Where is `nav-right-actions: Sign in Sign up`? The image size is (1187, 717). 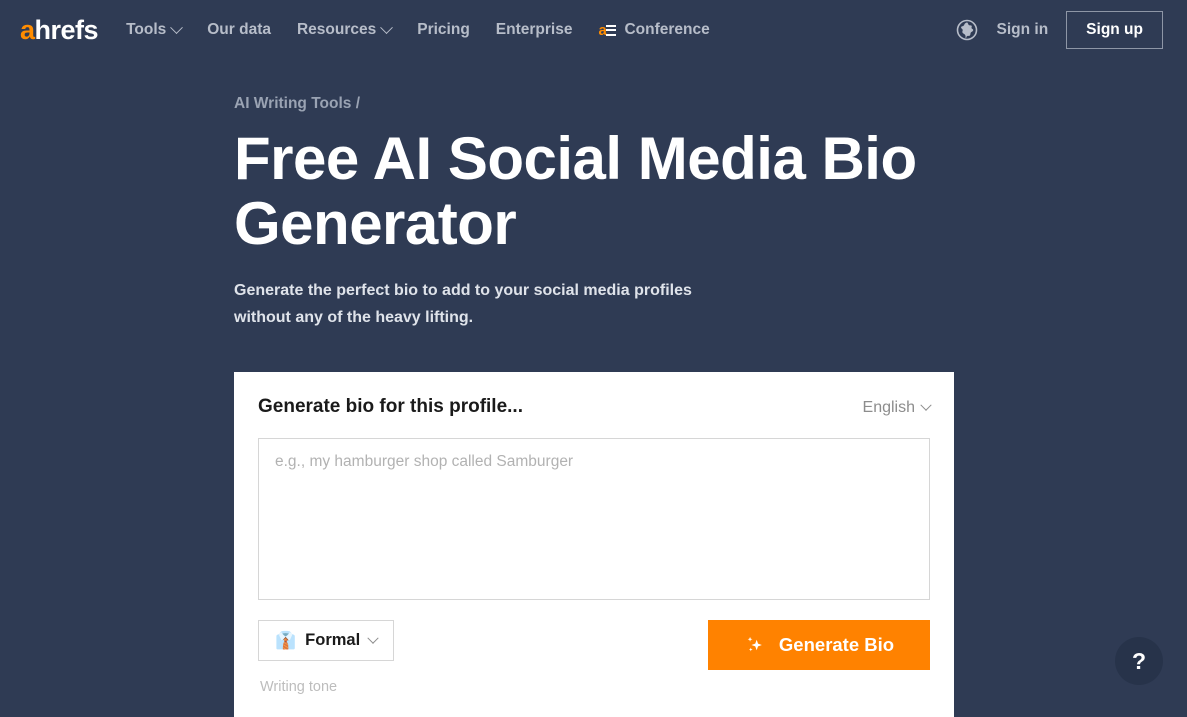
nav-right-actions: Sign in Sign up is located at coordinates (1059, 30).